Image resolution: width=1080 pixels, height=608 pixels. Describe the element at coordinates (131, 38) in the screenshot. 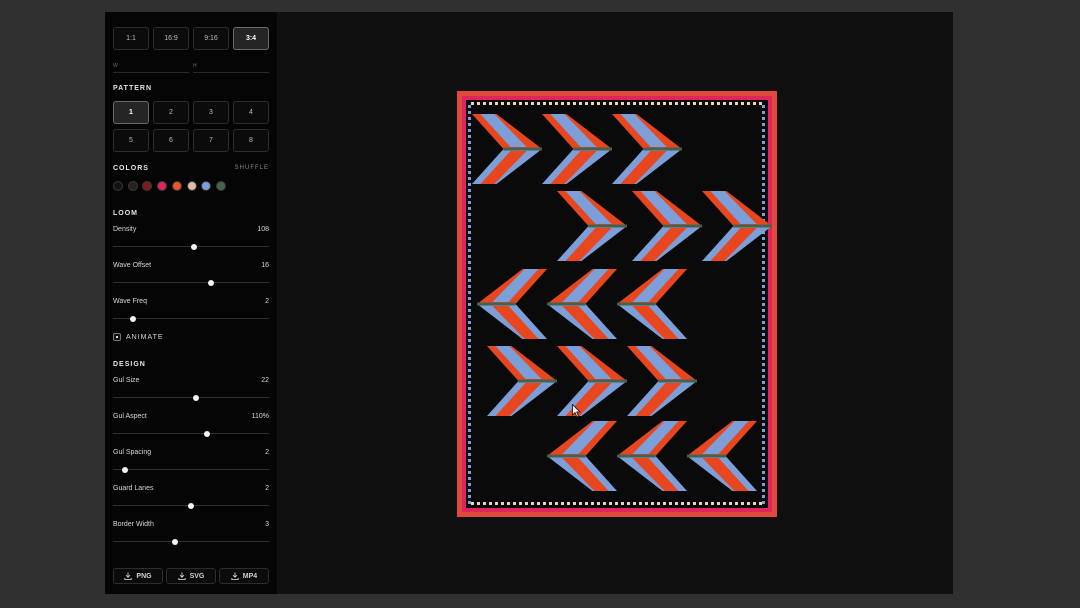

I see `aspect-1-1-button: 1:1` at that location.